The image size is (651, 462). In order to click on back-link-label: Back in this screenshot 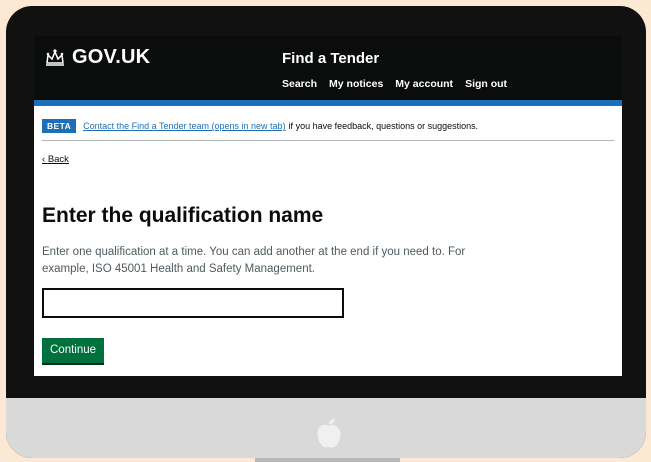, I will do `click(58, 159)`.